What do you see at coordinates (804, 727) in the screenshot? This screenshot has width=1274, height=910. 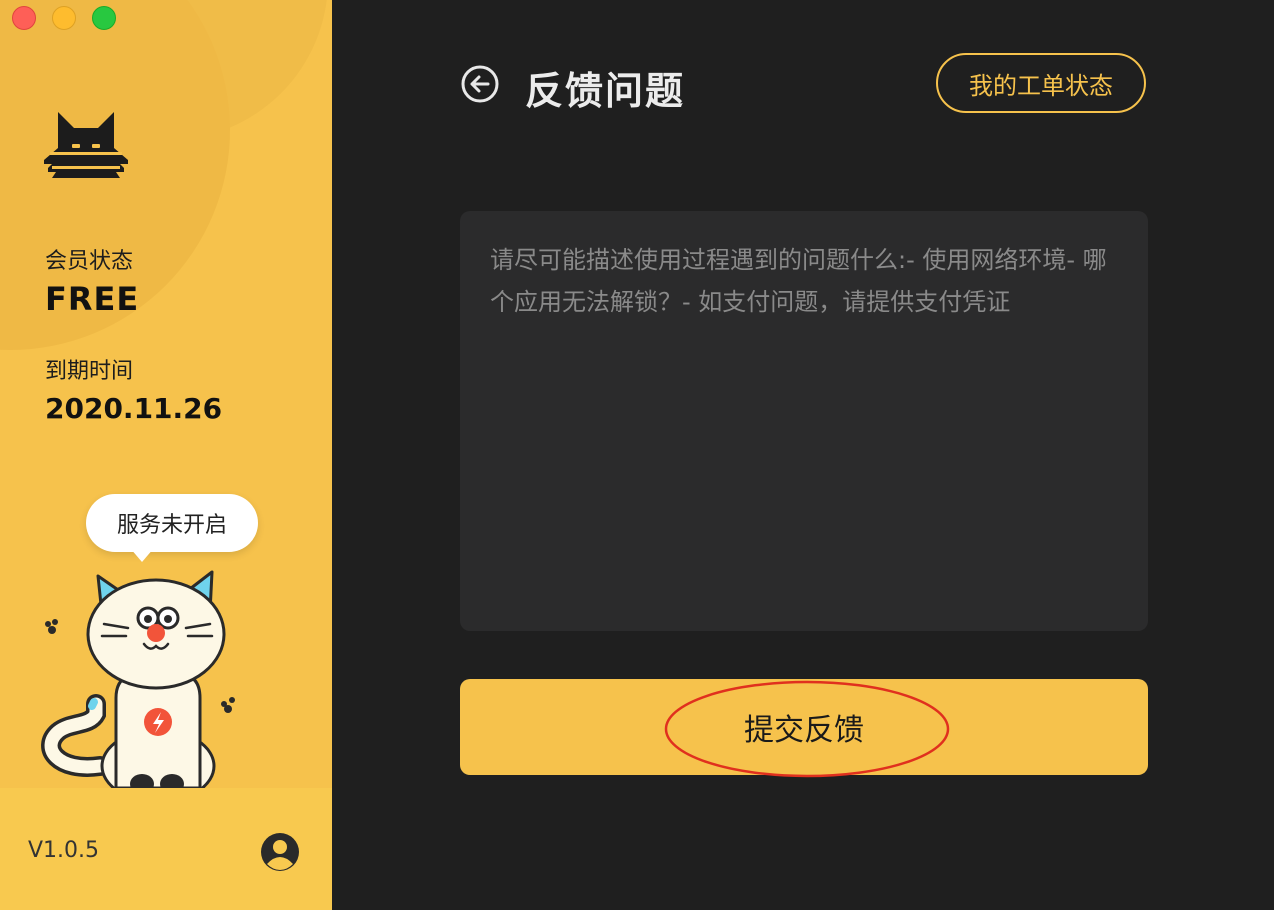 I see `submit-feedback-button: 提交反馈` at bounding box center [804, 727].